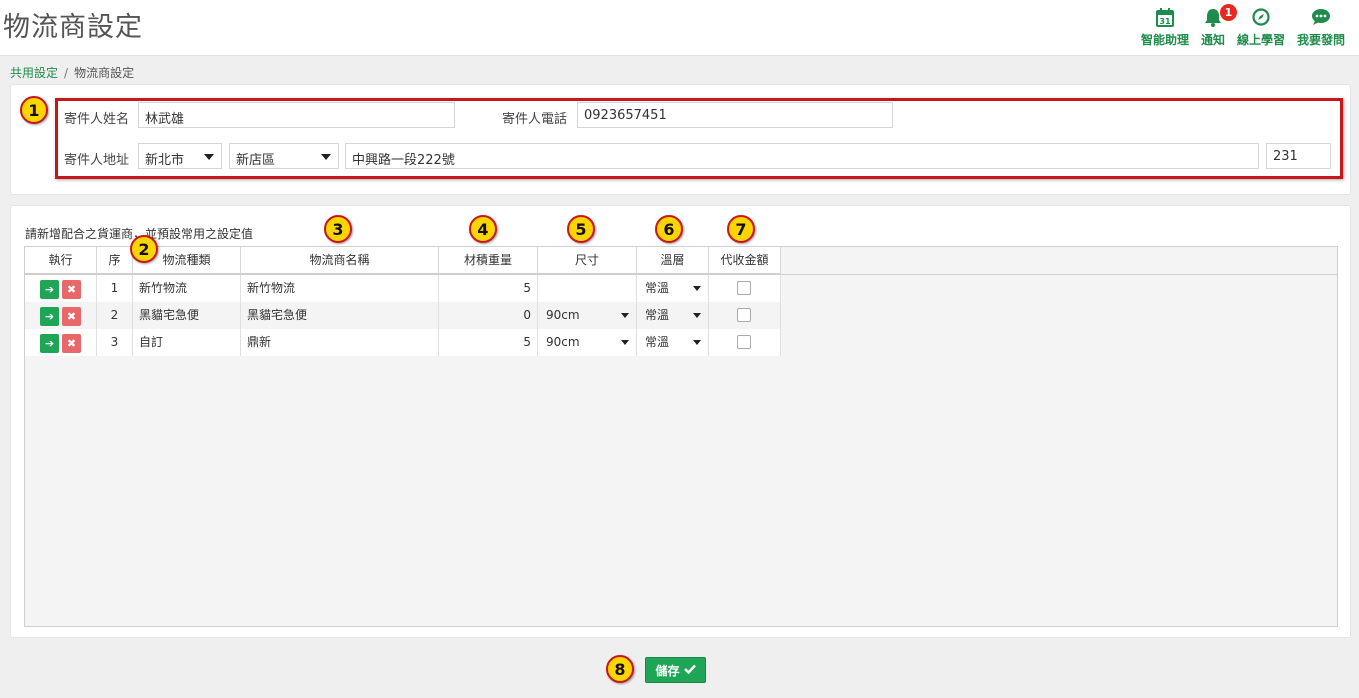 This screenshot has width=1359, height=698. Describe the element at coordinates (1261, 17) in the screenshot. I see `compass-icon` at that location.